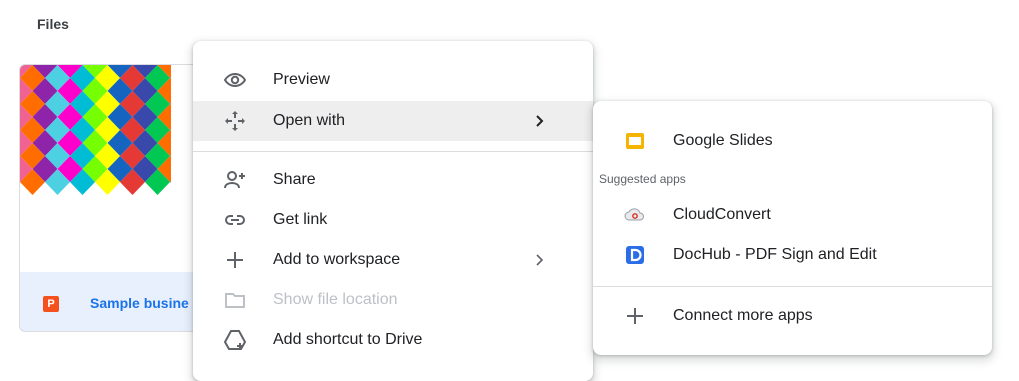 The width and height of the screenshot is (1019, 381). Describe the element at coordinates (234, 180) in the screenshot. I see `person-add-icon` at that location.